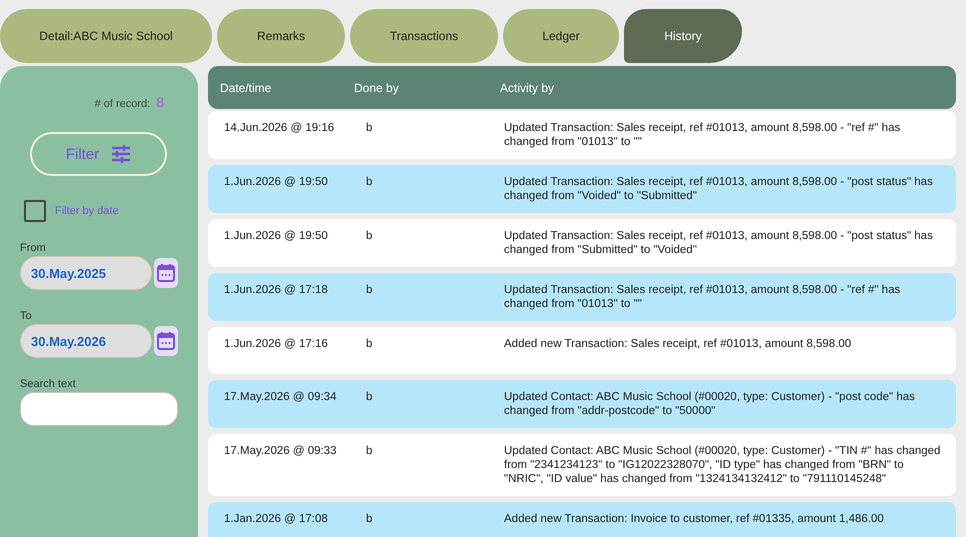 This screenshot has width=966, height=537. I want to click on field-label: Search text, so click(48, 384).